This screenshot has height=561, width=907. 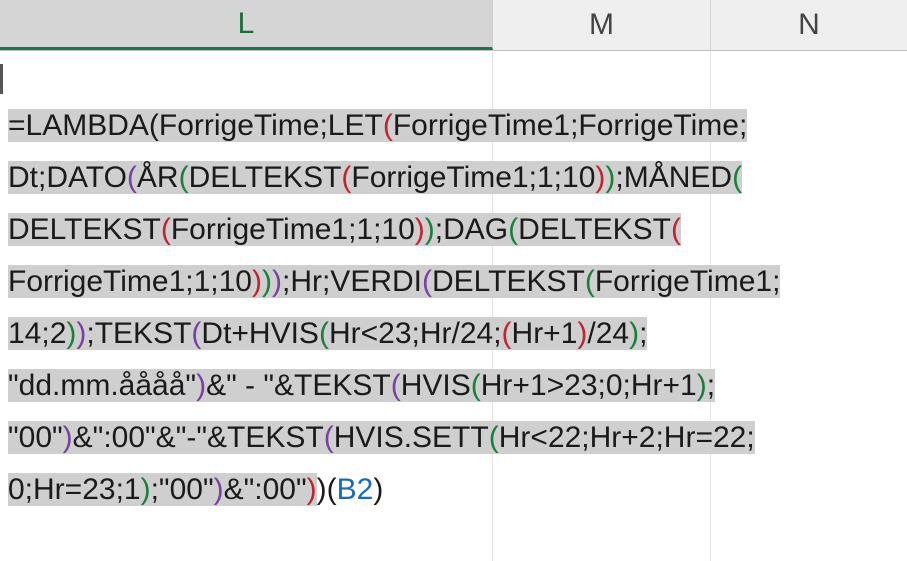 What do you see at coordinates (626, 437) in the screenshot?
I see `formula-token: Hr<22;Hr+2;Hr=22;` at bounding box center [626, 437].